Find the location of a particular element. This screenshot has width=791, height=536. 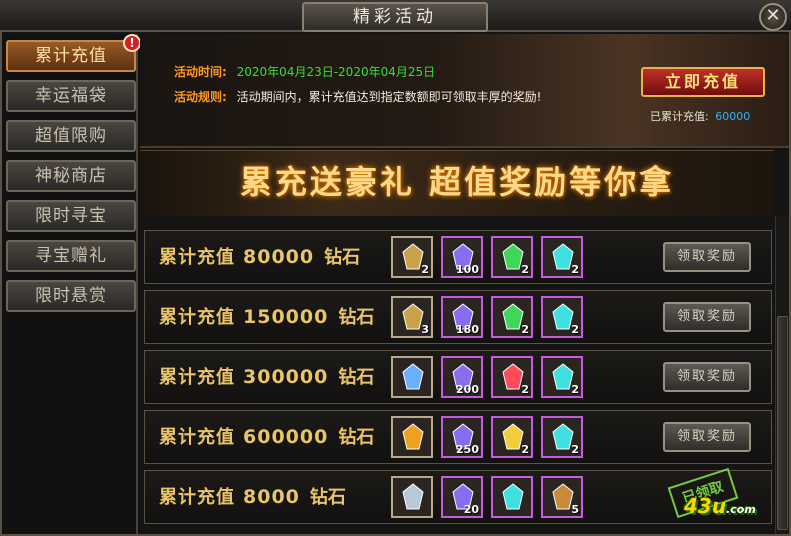

activity-rule-line: 活动规则: 活动期间内，累计充值达到指定数额即可领取丰厚的奖励! is located at coordinates (357, 96).